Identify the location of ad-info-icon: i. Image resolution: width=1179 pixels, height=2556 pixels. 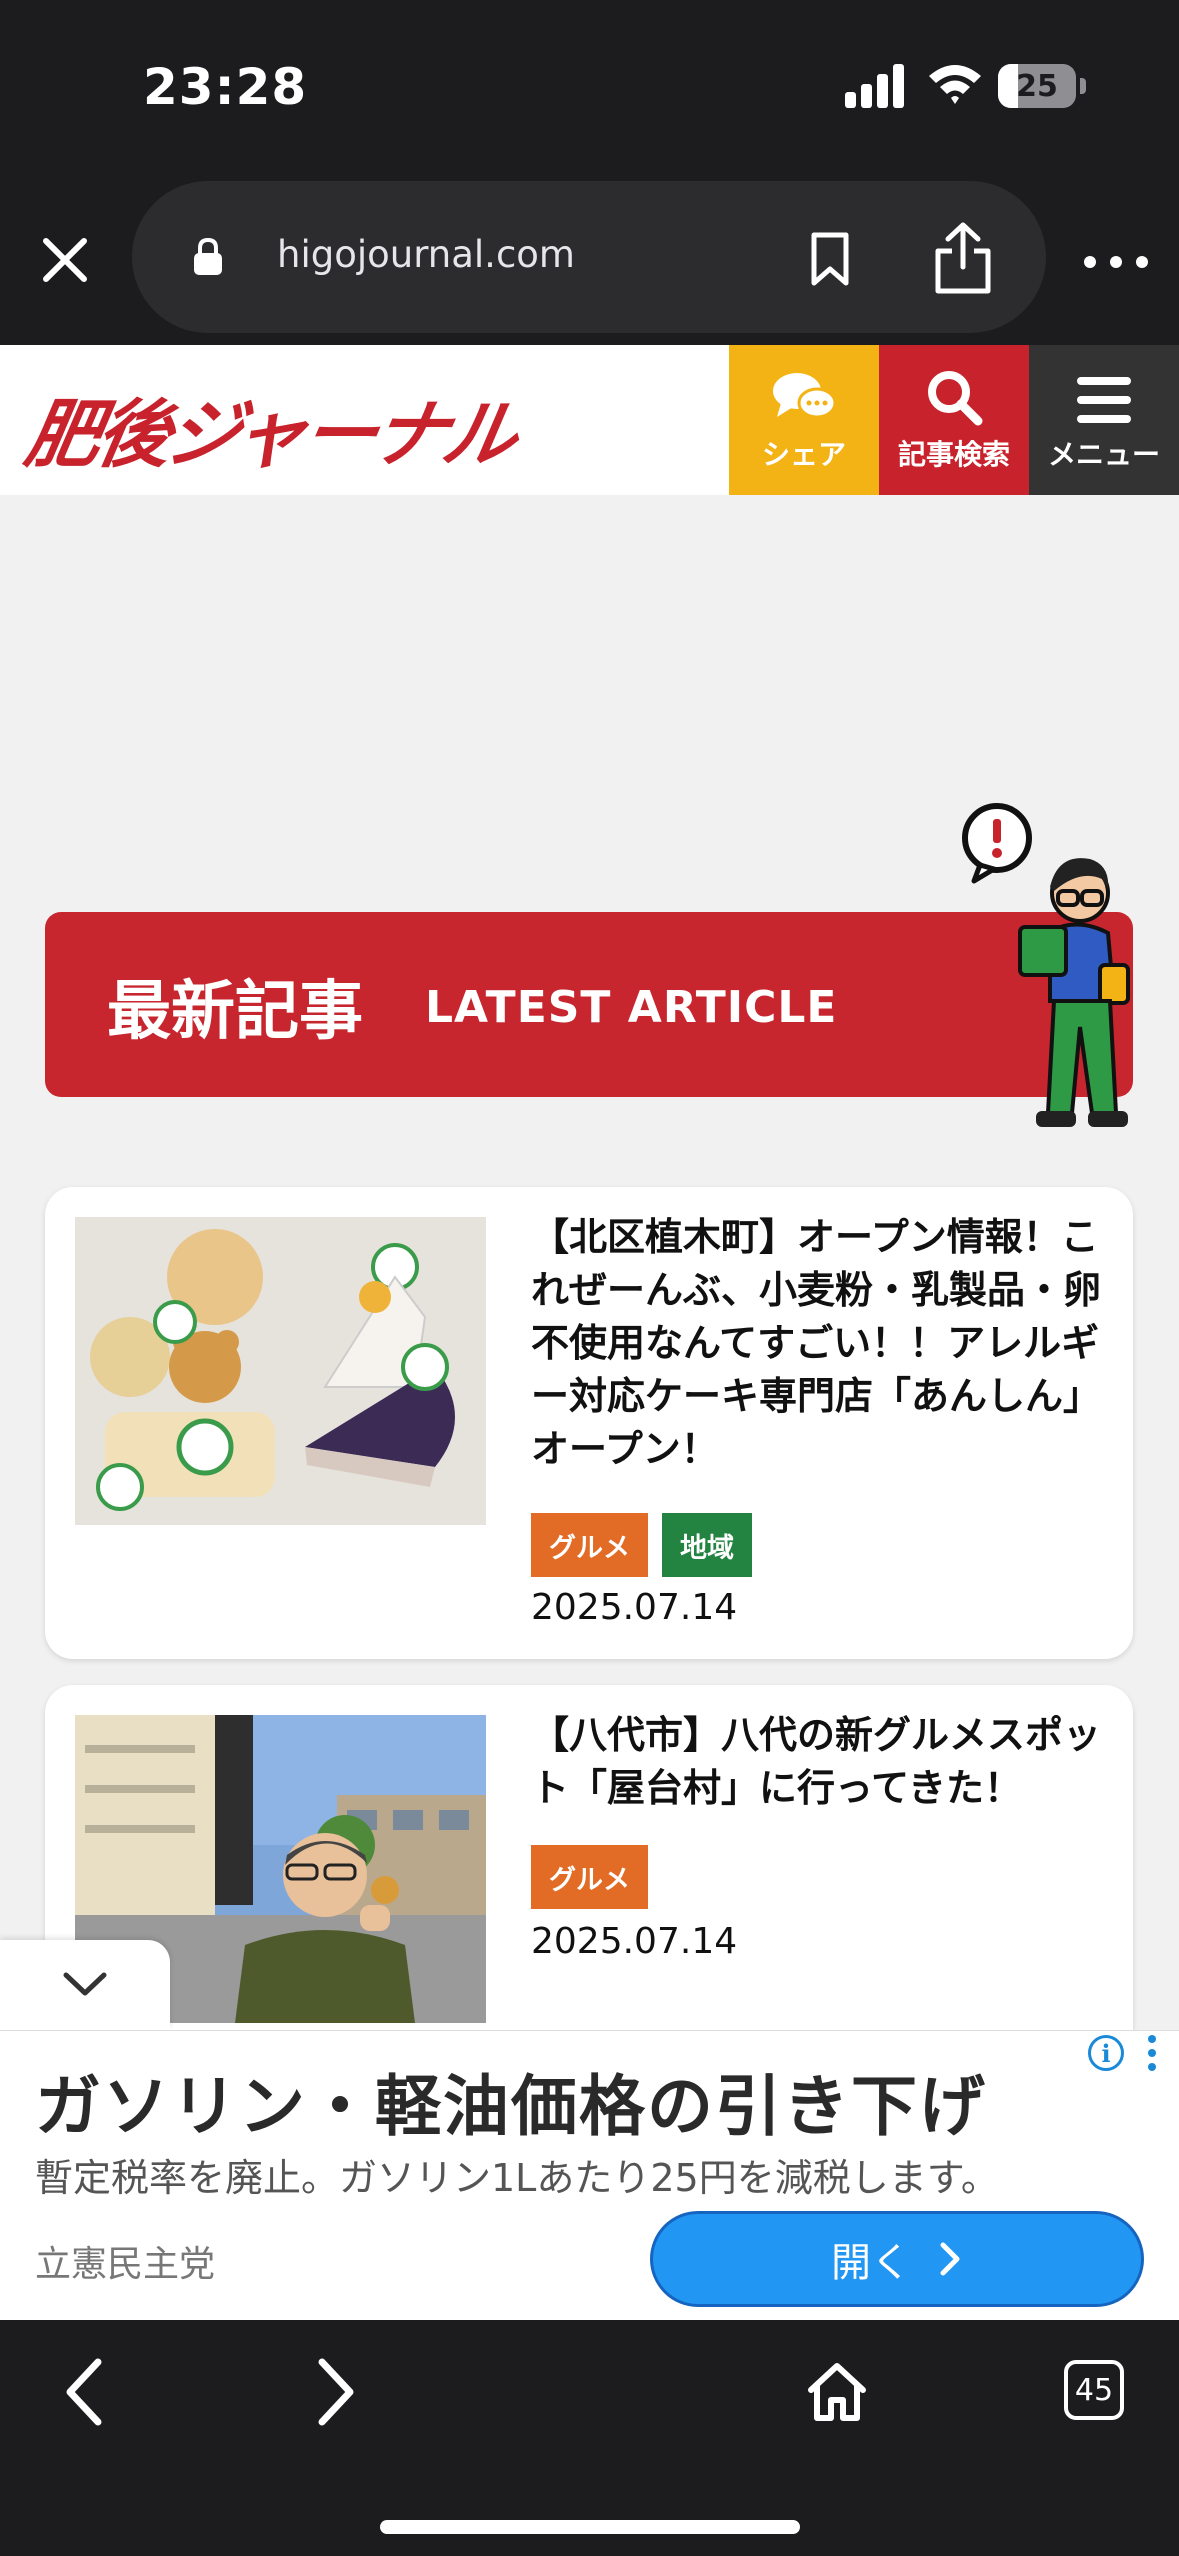
(1106, 2053).